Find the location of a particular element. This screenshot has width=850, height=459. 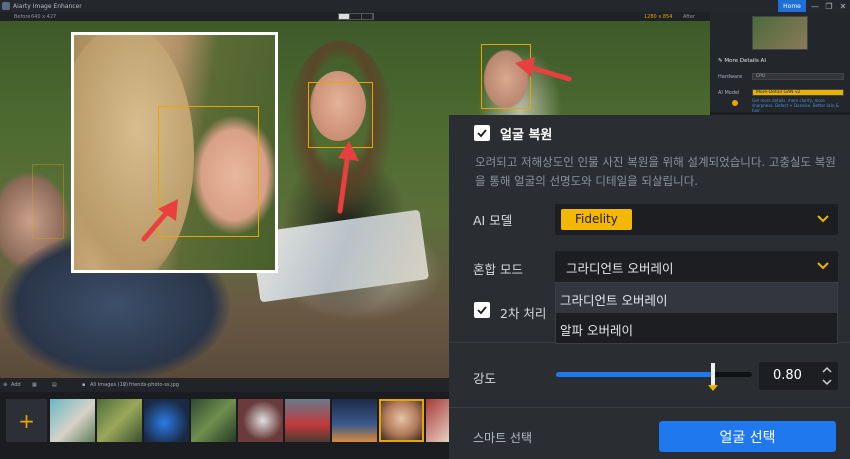

strength-slider-fill is located at coordinates (634, 374).